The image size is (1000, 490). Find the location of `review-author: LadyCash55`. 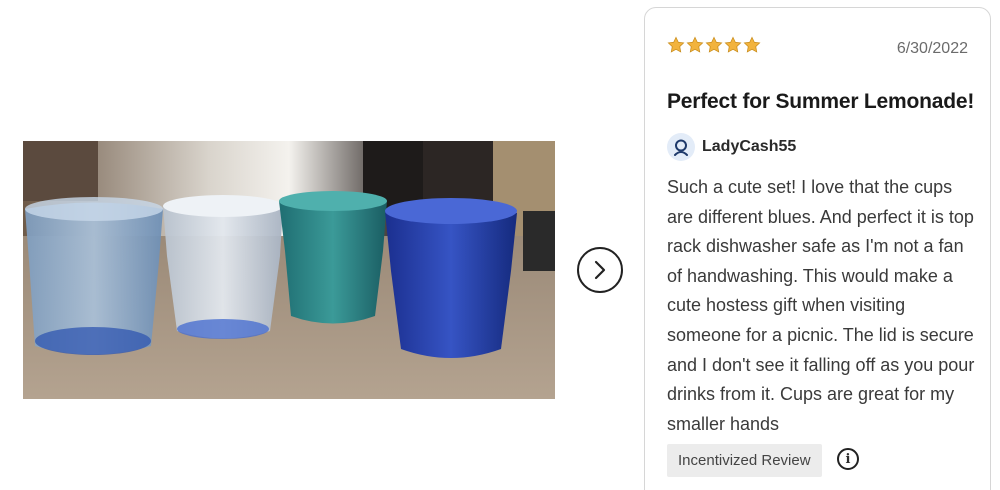

review-author: LadyCash55 is located at coordinates (731, 147).